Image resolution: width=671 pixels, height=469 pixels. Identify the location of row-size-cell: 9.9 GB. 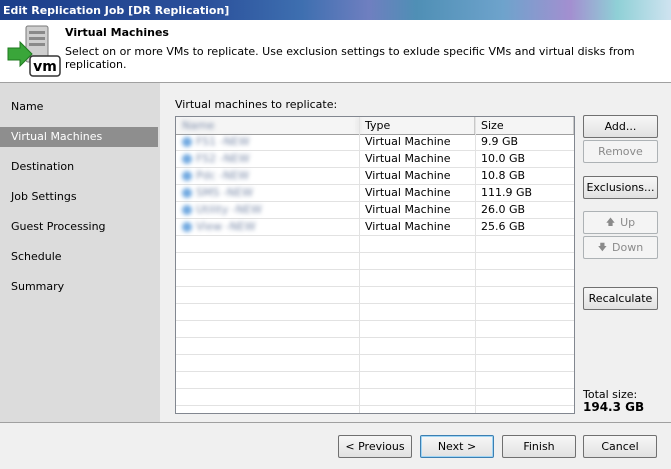
(500, 141).